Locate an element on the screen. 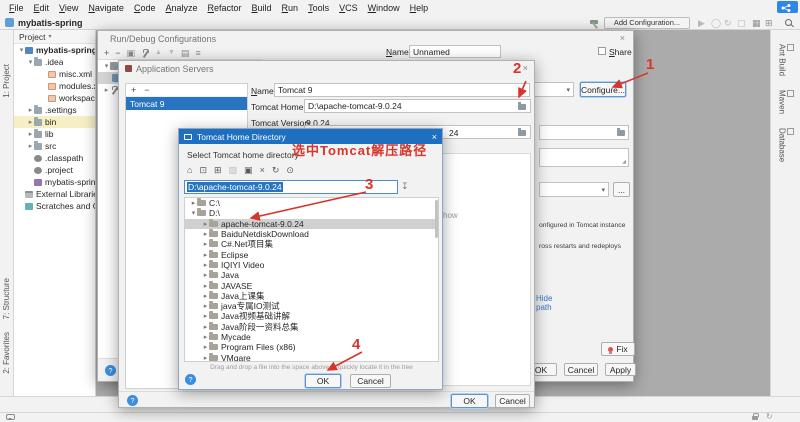 The width and height of the screenshot is (800, 422). menu-item: Edit is located at coordinates (42, 8).